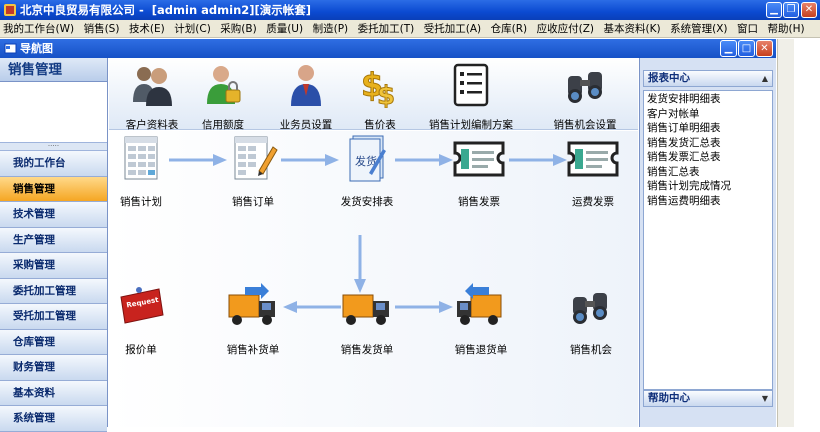 The width and height of the screenshot is (820, 432). Describe the element at coordinates (708, 157) in the screenshot. I see `report-item: 销售发票汇总表` at that location.